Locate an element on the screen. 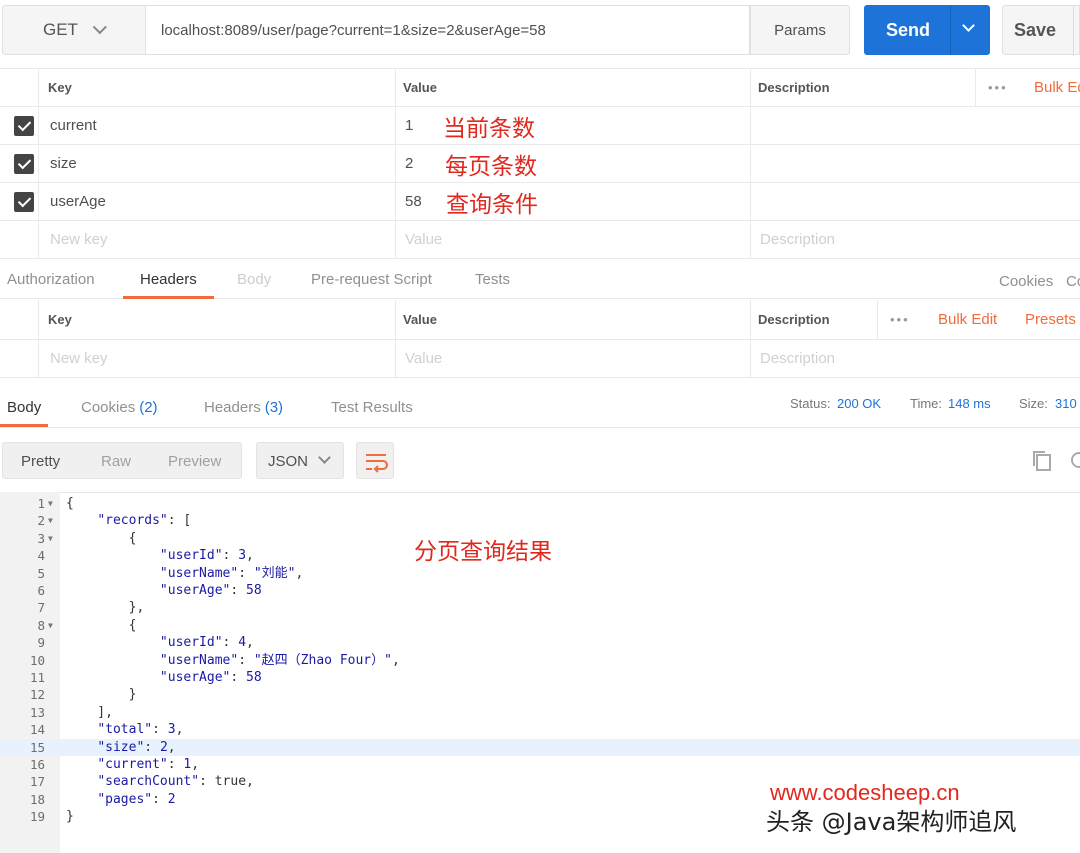 The height and width of the screenshot is (853, 1080). cookies-link: Cookies is located at coordinates (1026, 281).